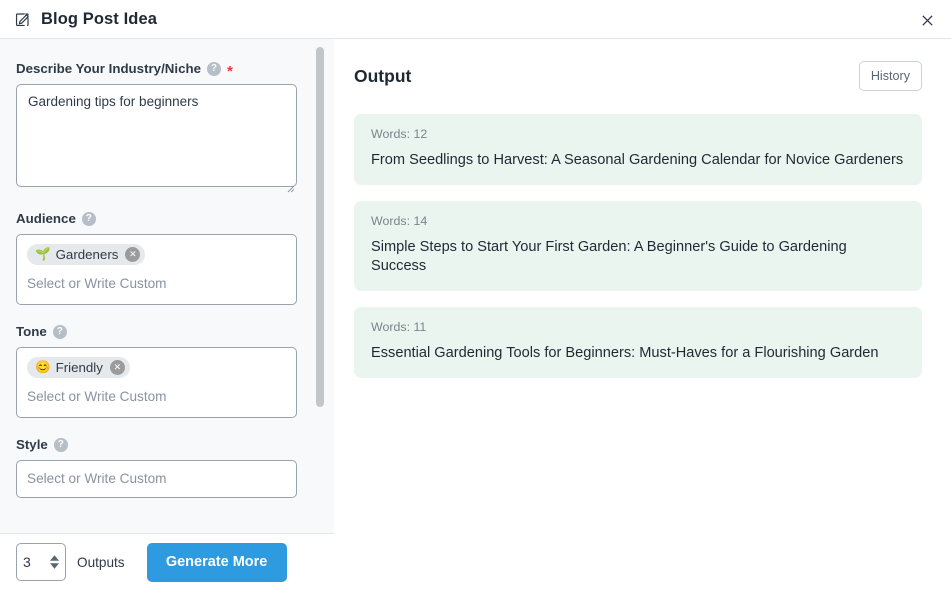  I want to click on seedling-icon: 🌱, so click(43, 254).